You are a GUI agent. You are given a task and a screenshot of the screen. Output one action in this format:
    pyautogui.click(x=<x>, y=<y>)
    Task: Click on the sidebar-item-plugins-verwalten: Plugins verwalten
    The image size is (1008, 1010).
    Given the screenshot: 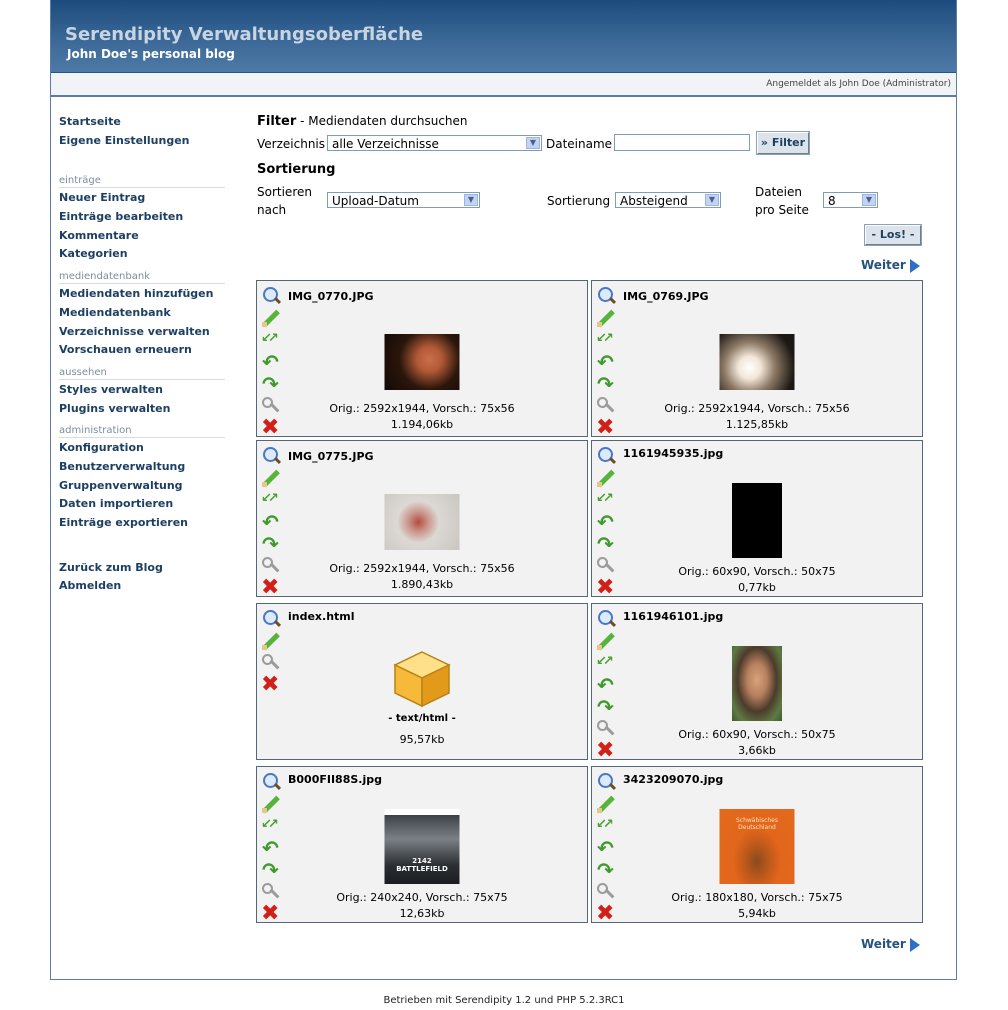 What is the action you would take?
    pyautogui.click(x=142, y=412)
    